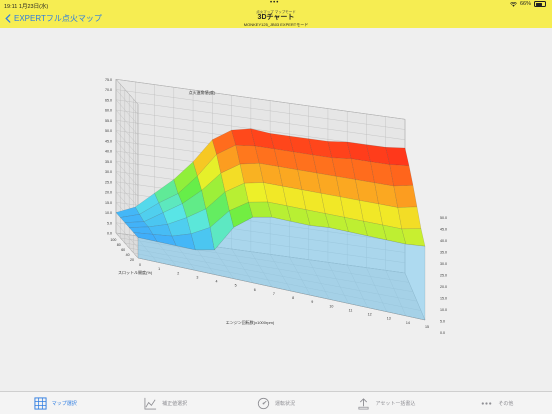 This screenshot has height=414, width=552. What do you see at coordinates (113, 240) in the screenshot?
I see `y-tick-label: 100` at bounding box center [113, 240].